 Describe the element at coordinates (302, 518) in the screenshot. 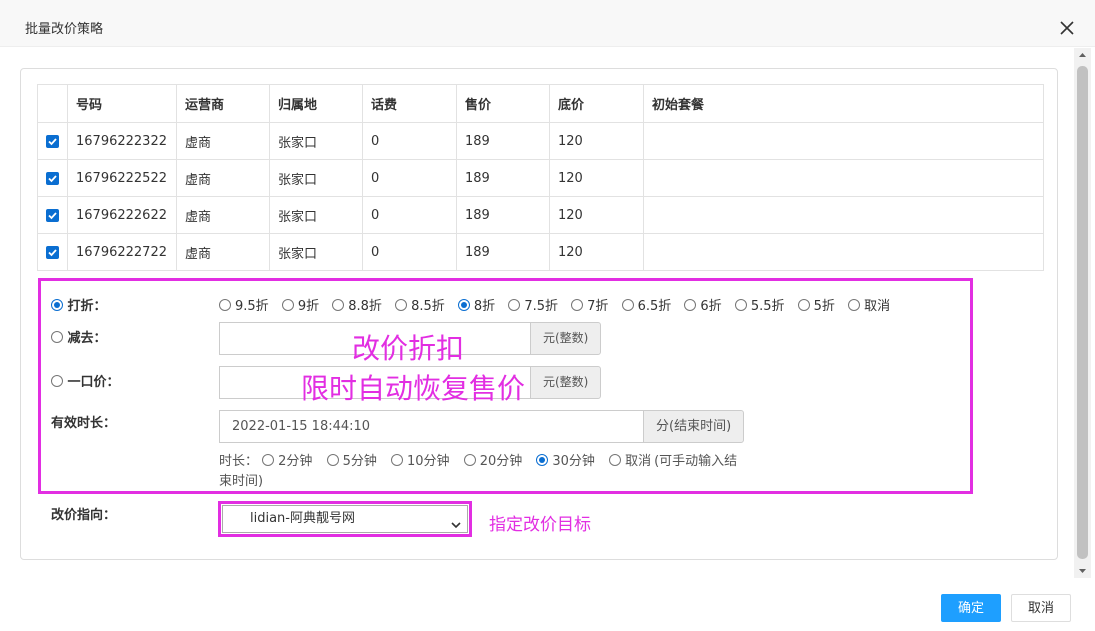

I see `target-select-value: lidian-阿典靓号网` at that location.